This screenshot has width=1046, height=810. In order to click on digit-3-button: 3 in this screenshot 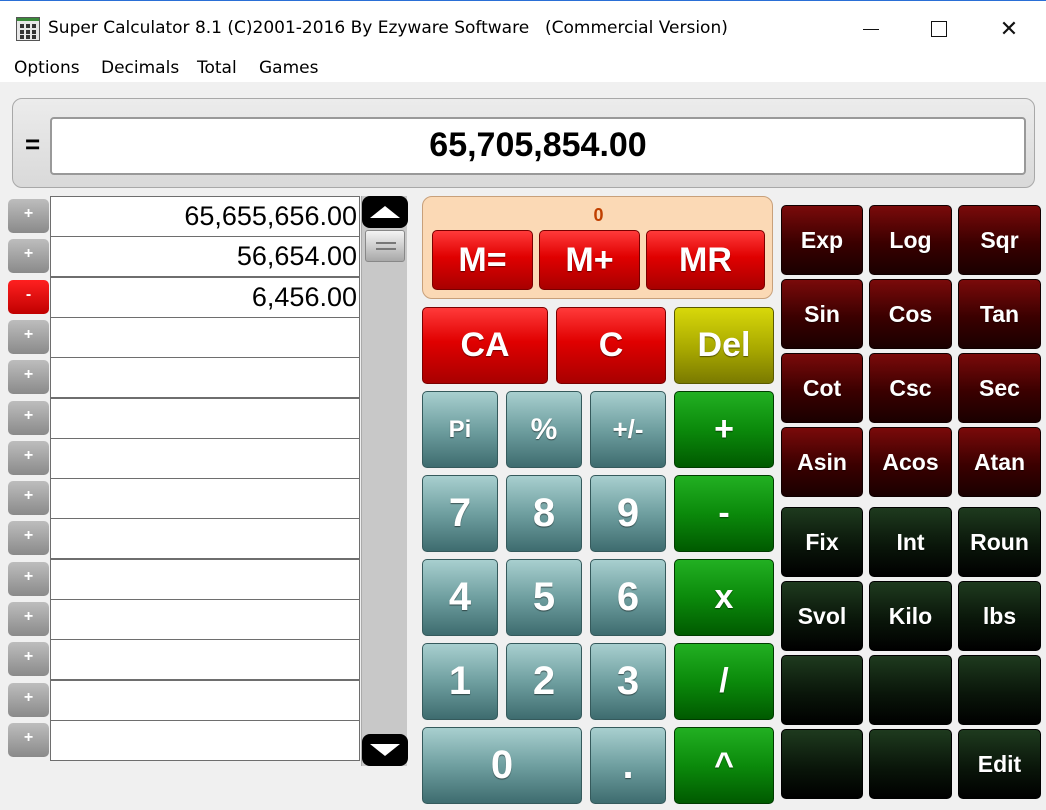, I will do `click(628, 681)`.